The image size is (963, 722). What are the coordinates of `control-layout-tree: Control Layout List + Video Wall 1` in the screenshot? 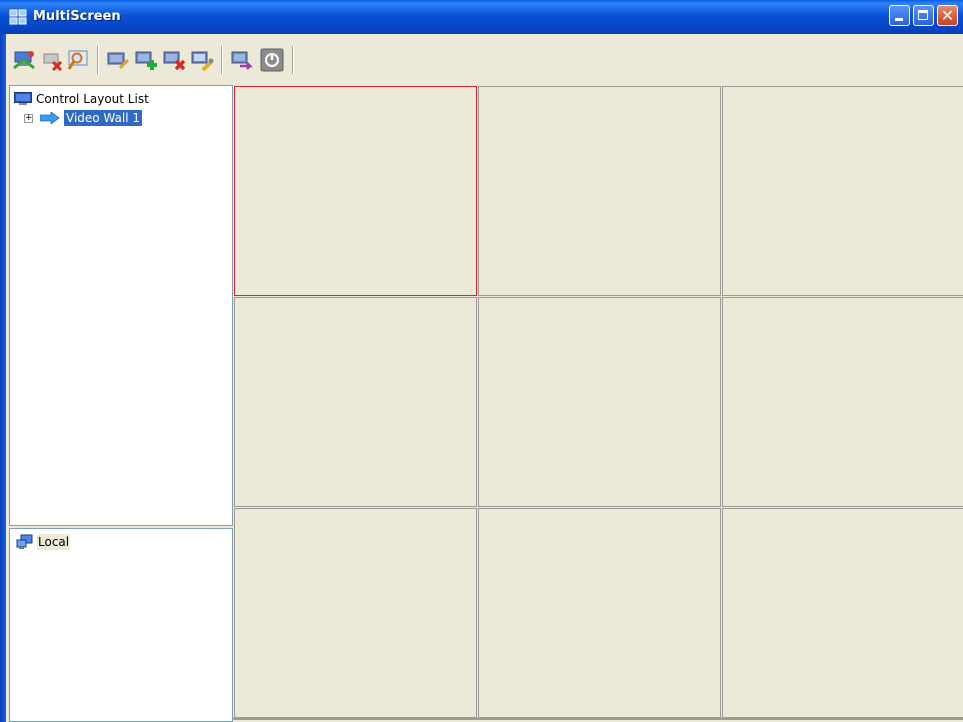 It's located at (121, 305).